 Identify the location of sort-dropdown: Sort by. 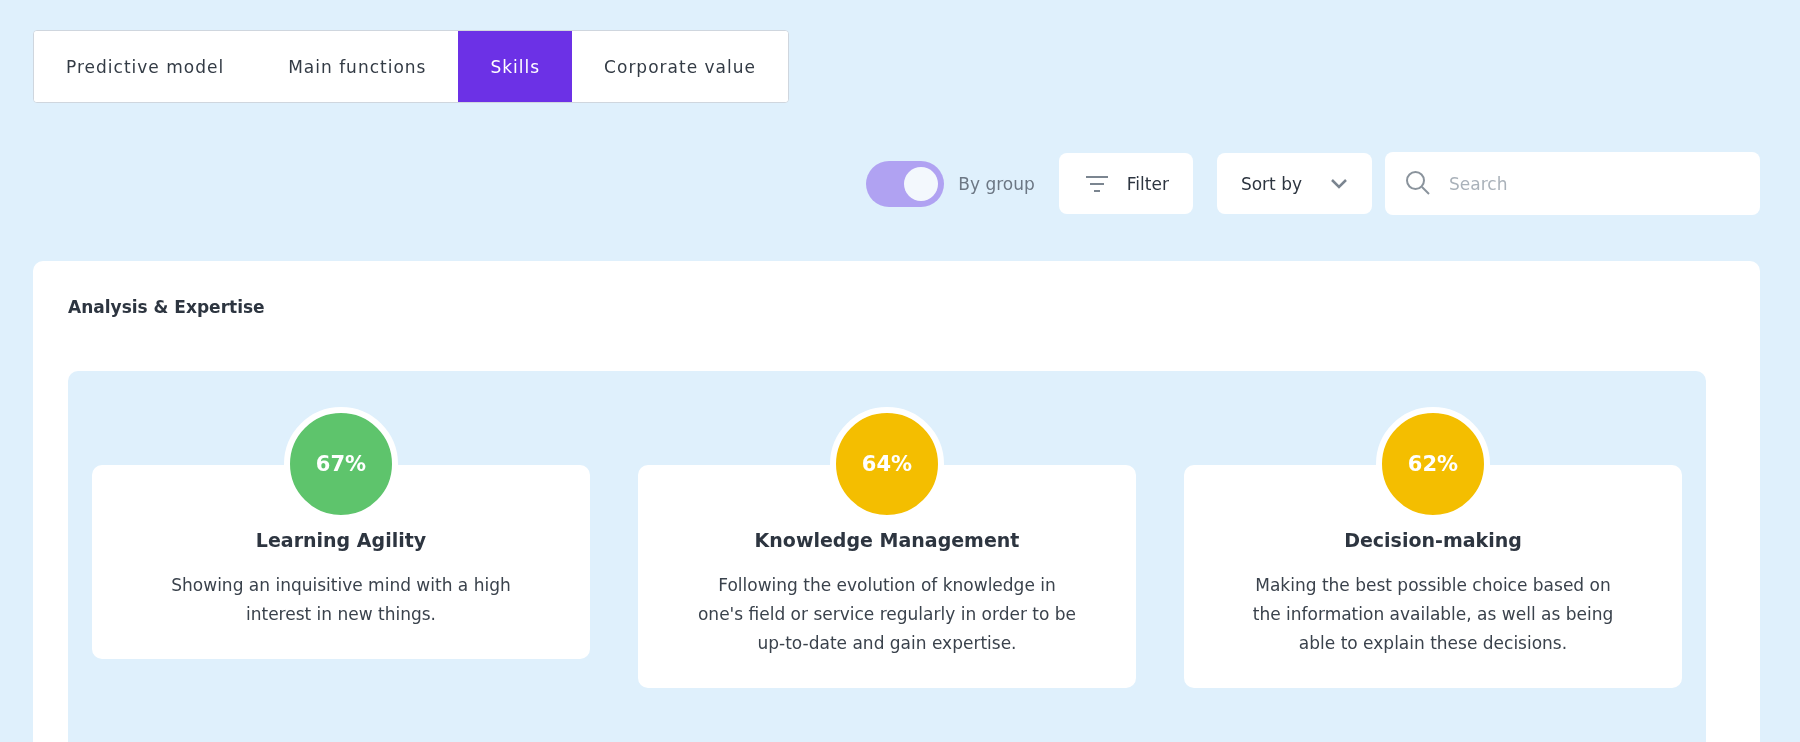
(1294, 183).